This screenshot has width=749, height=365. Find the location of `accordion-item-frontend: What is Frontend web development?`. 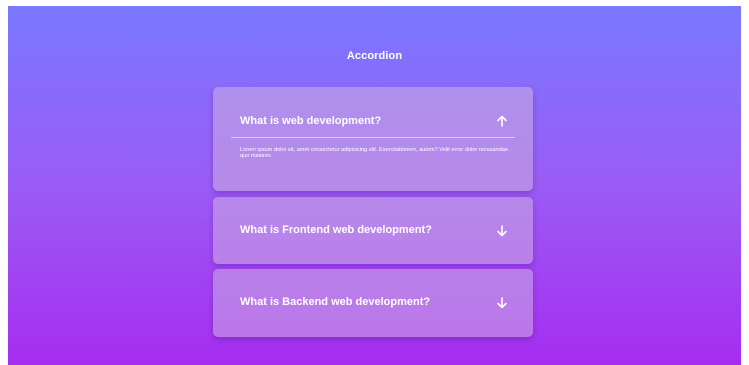

accordion-item-frontend: What is Frontend web development? is located at coordinates (373, 230).